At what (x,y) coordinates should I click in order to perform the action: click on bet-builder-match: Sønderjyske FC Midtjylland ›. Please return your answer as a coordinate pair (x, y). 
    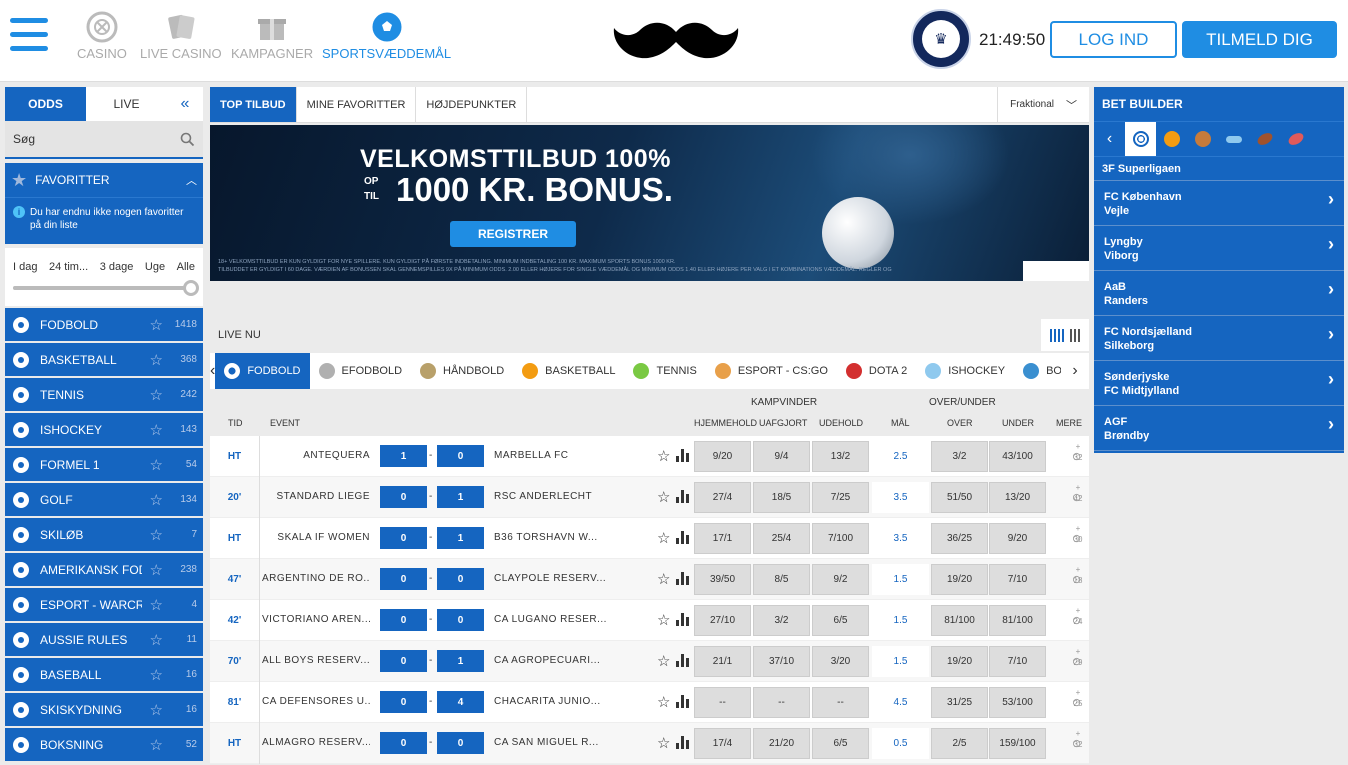
    Looking at the image, I should click on (1219, 383).